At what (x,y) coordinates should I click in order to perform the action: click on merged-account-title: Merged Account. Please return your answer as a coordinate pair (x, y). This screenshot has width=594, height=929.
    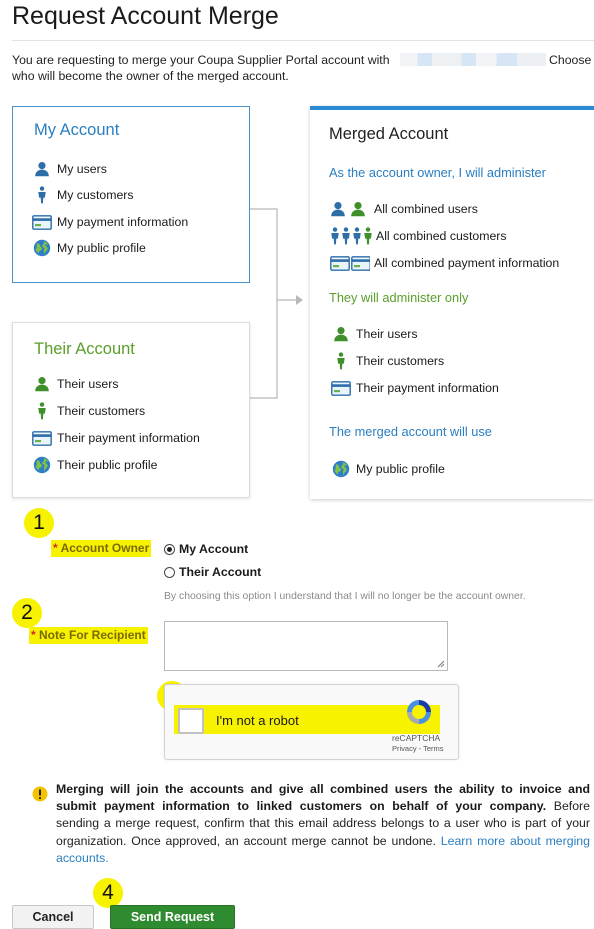
    Looking at the image, I should click on (389, 134).